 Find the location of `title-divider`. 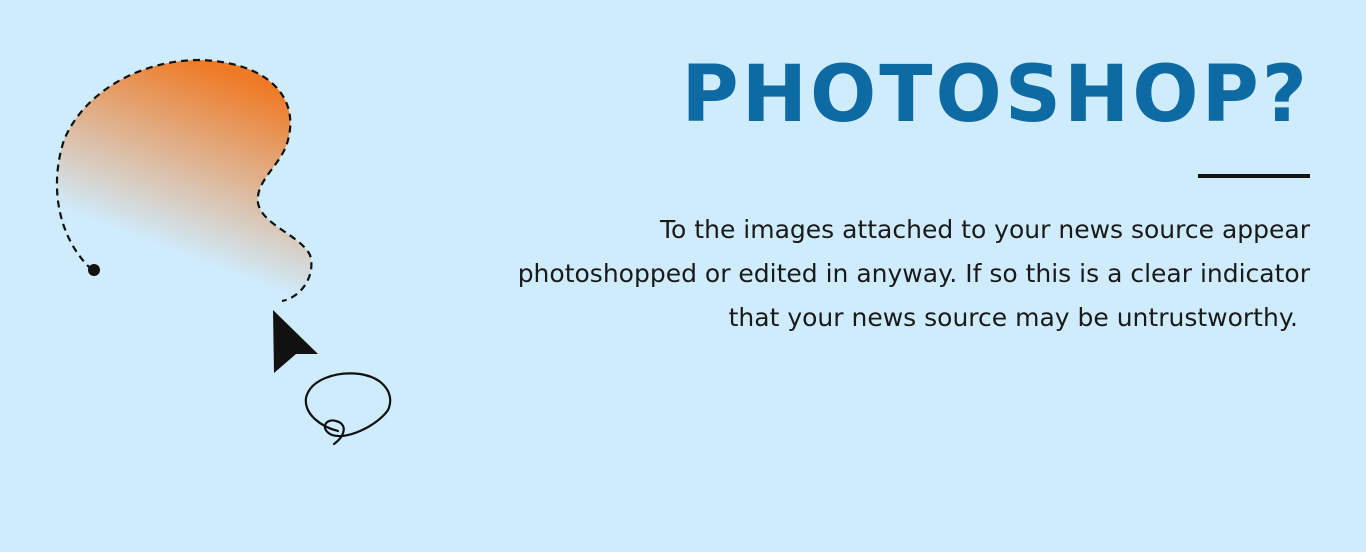

title-divider is located at coordinates (1254, 176).